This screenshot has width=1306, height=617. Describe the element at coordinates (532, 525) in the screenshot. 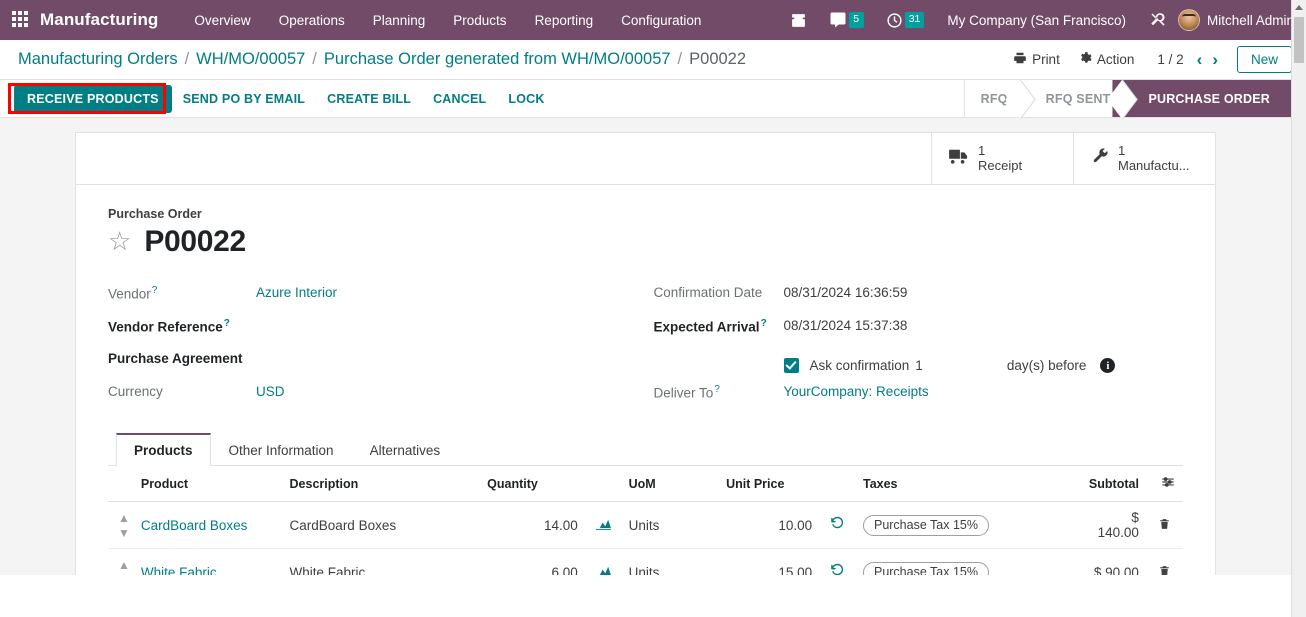

I see `cell-quantity: 14.00` at that location.